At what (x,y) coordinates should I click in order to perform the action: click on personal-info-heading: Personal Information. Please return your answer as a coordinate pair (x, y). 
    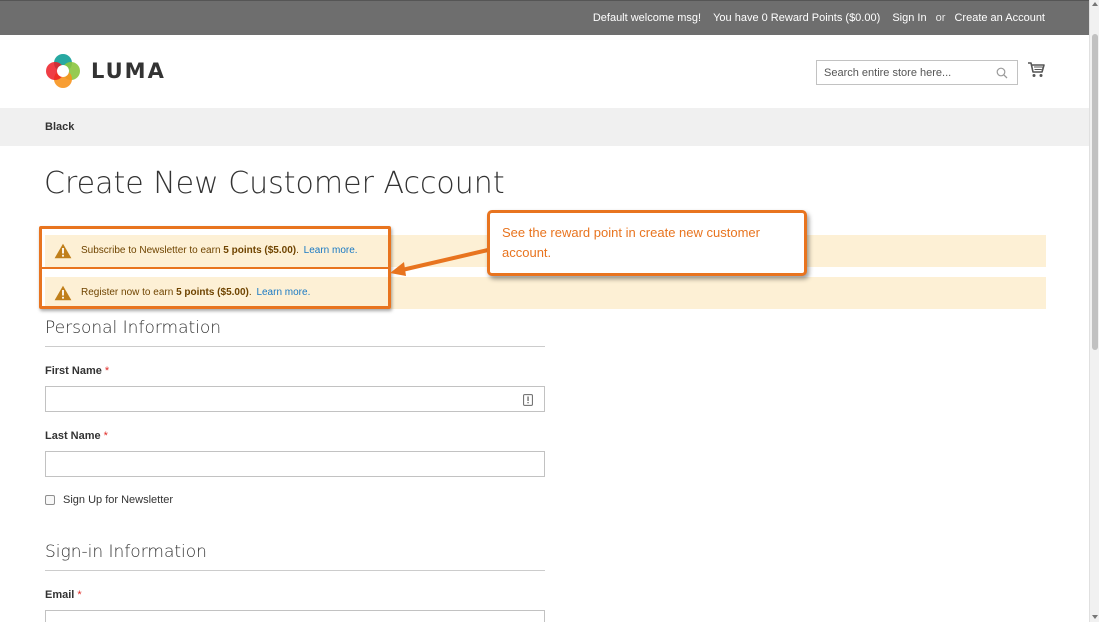
    Looking at the image, I should click on (133, 328).